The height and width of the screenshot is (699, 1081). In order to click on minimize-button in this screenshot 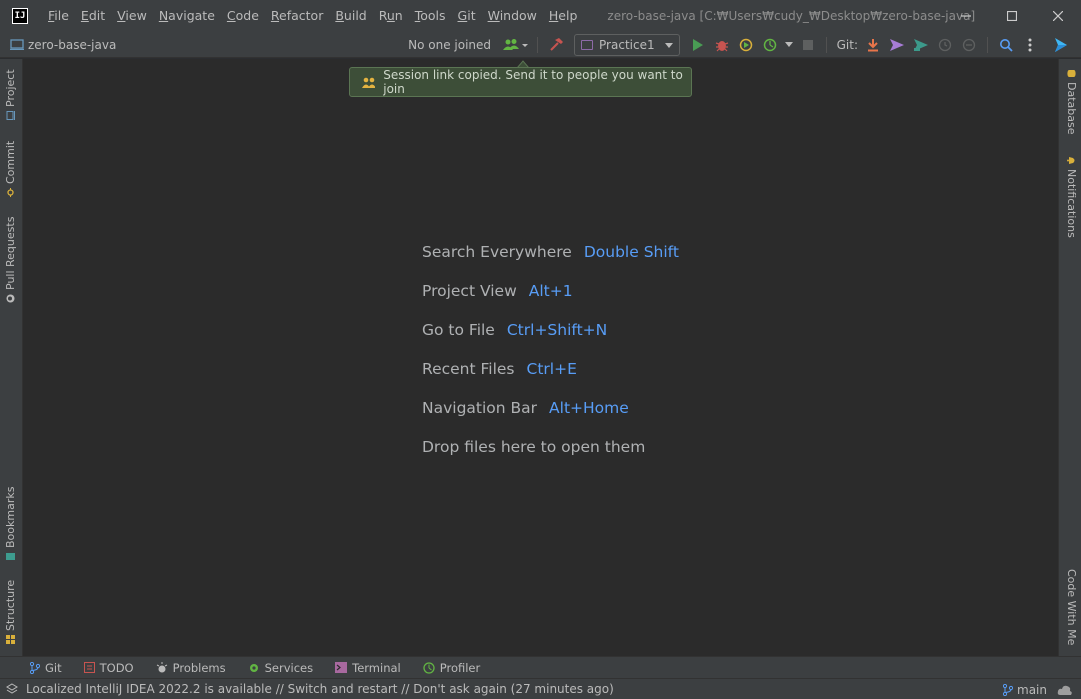, I will do `click(966, 16)`.